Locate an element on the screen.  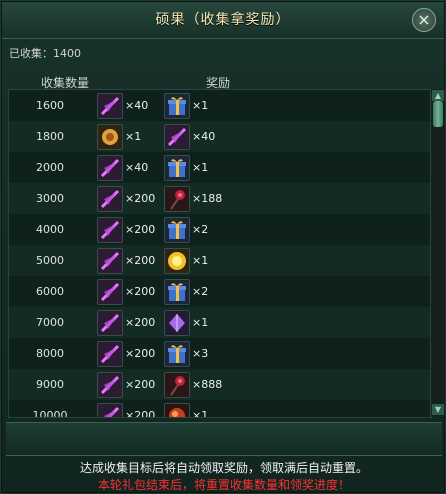
notice-reset-warning: 本轮礼包结束后，将重置收集数量和领奖进度！ is located at coordinates (223, 485).